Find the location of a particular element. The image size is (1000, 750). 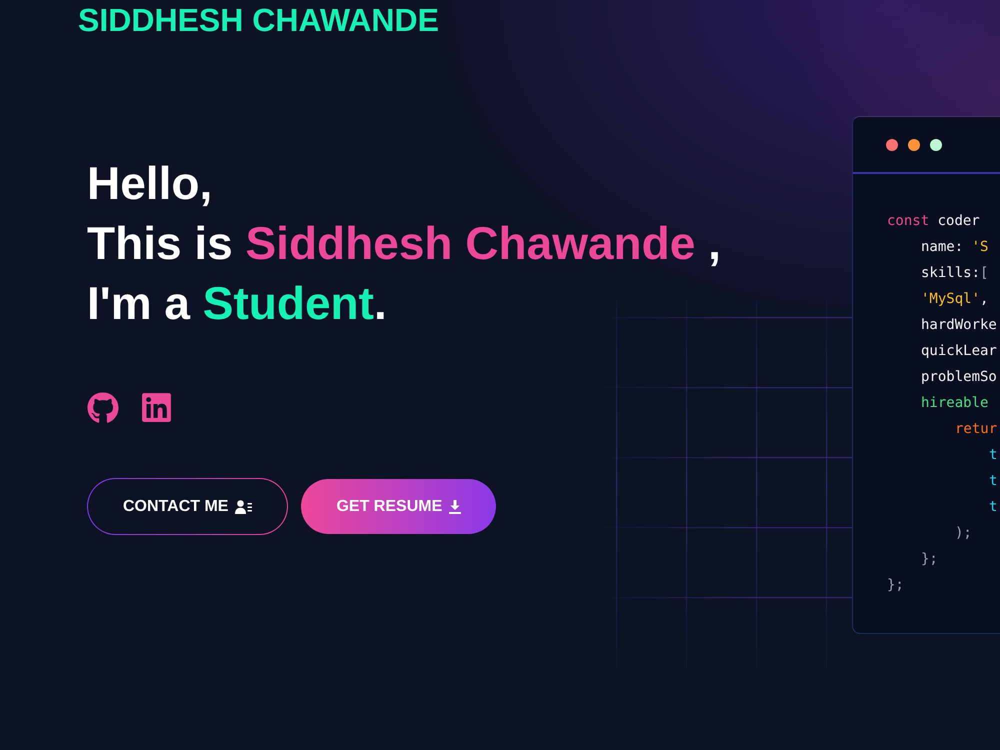

linkedin-icon is located at coordinates (156, 407).